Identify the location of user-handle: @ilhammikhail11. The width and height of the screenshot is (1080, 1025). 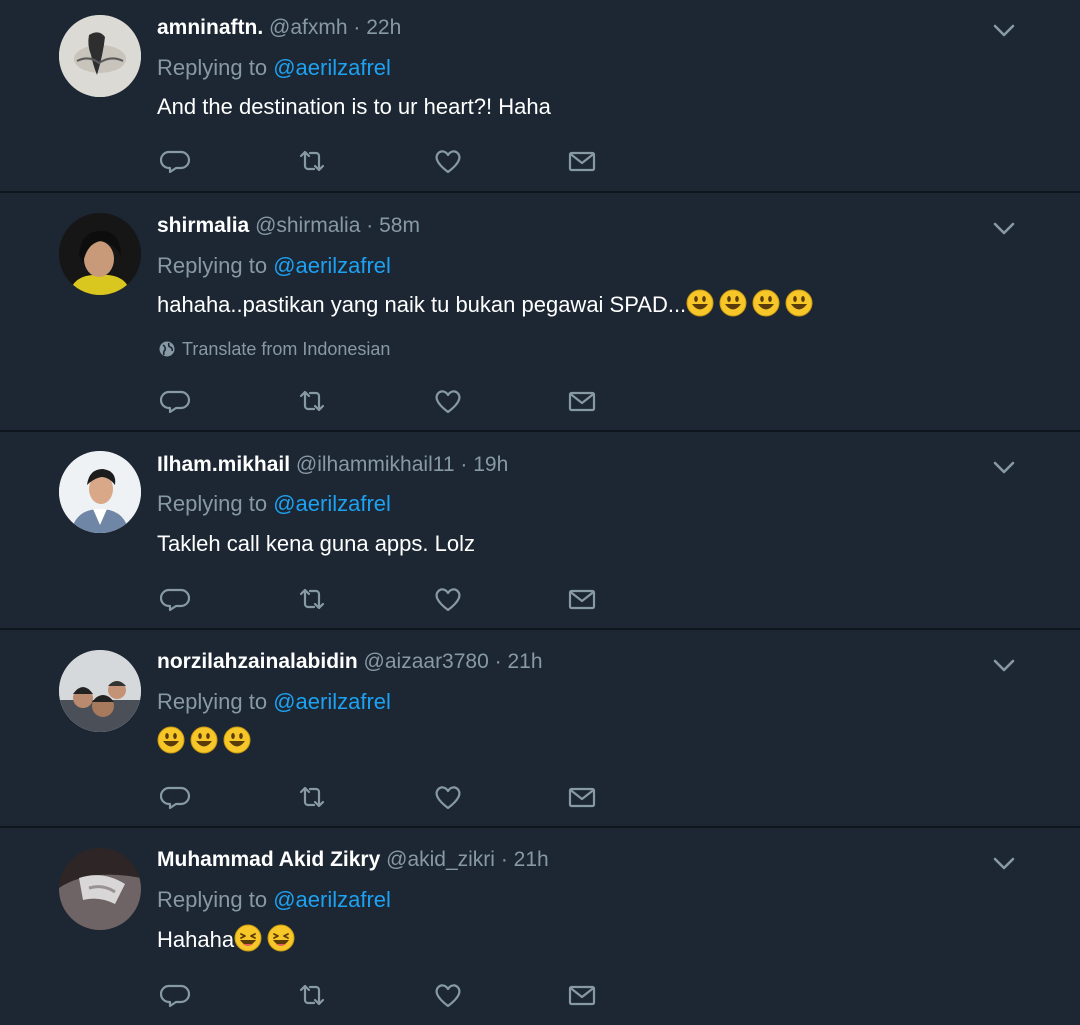
(375, 464).